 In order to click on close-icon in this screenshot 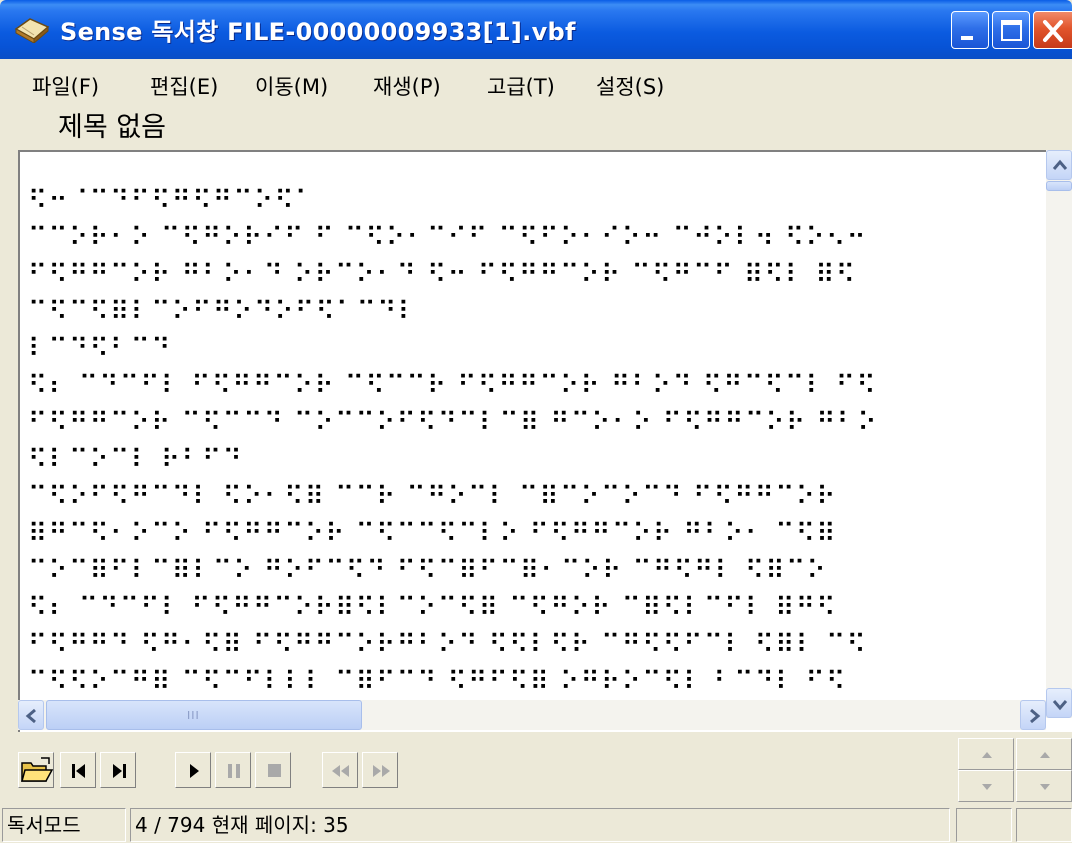, I will do `click(1053, 31)`.